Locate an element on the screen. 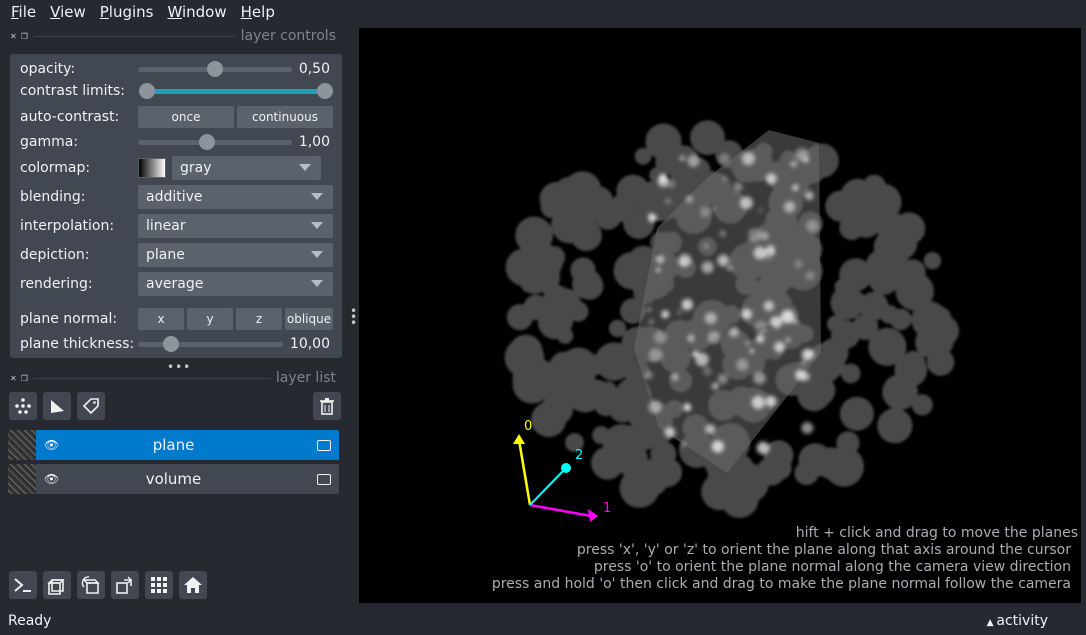 The width and height of the screenshot is (1086, 635). menu-help: Help is located at coordinates (258, 12).